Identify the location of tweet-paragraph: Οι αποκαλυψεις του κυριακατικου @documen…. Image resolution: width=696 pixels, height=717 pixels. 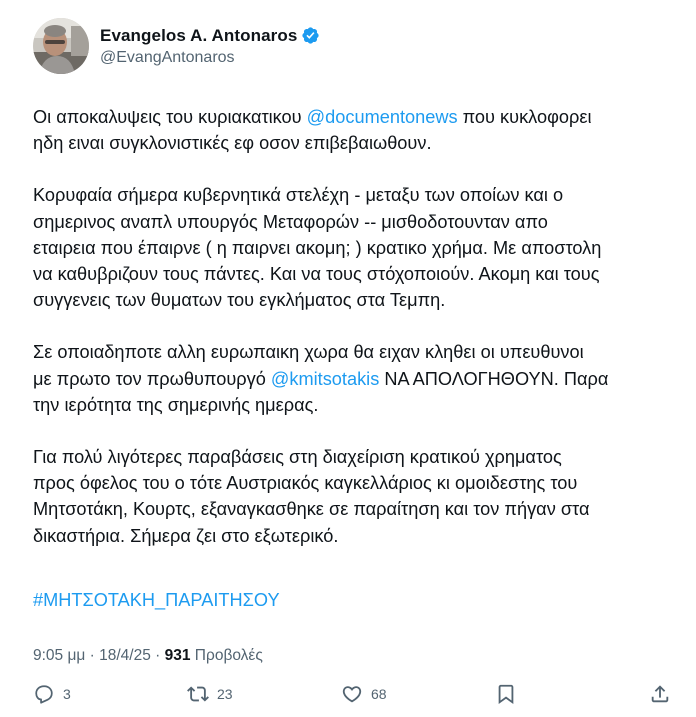
(353, 130).